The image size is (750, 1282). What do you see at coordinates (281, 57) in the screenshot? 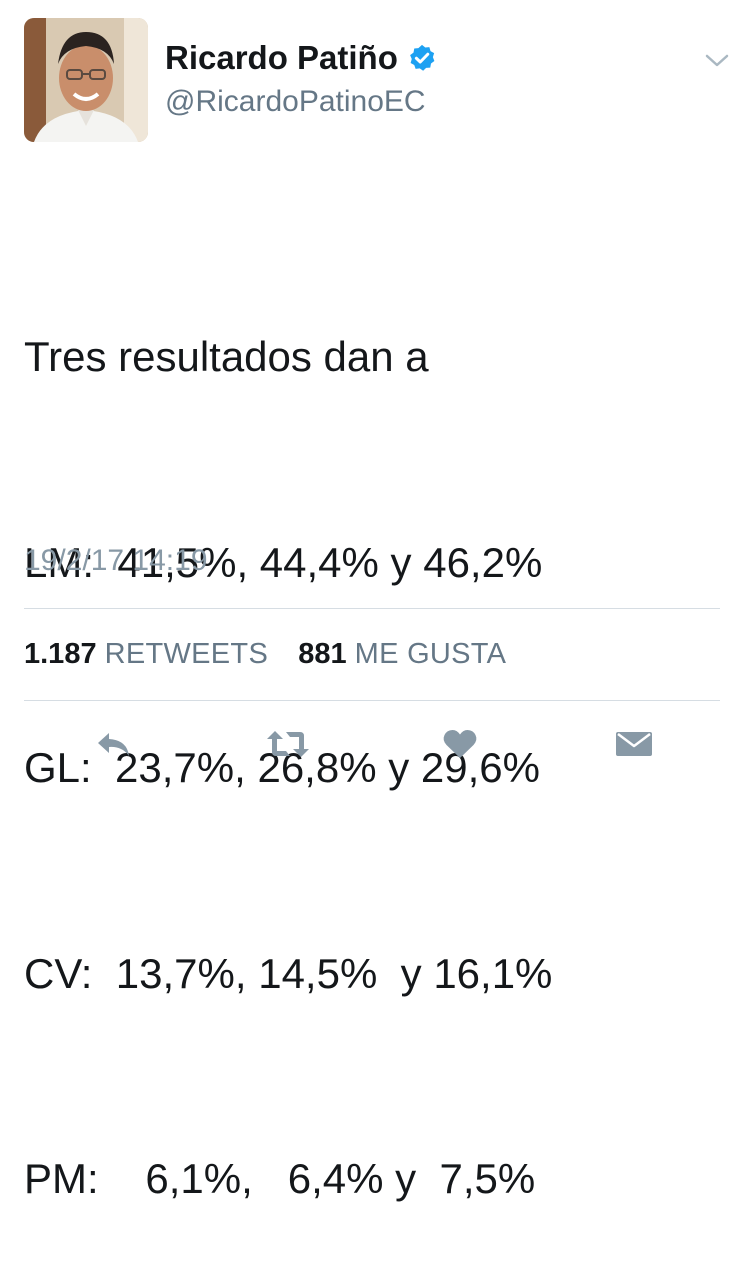
I see `display-name-text: Ricardo Patiño` at bounding box center [281, 57].